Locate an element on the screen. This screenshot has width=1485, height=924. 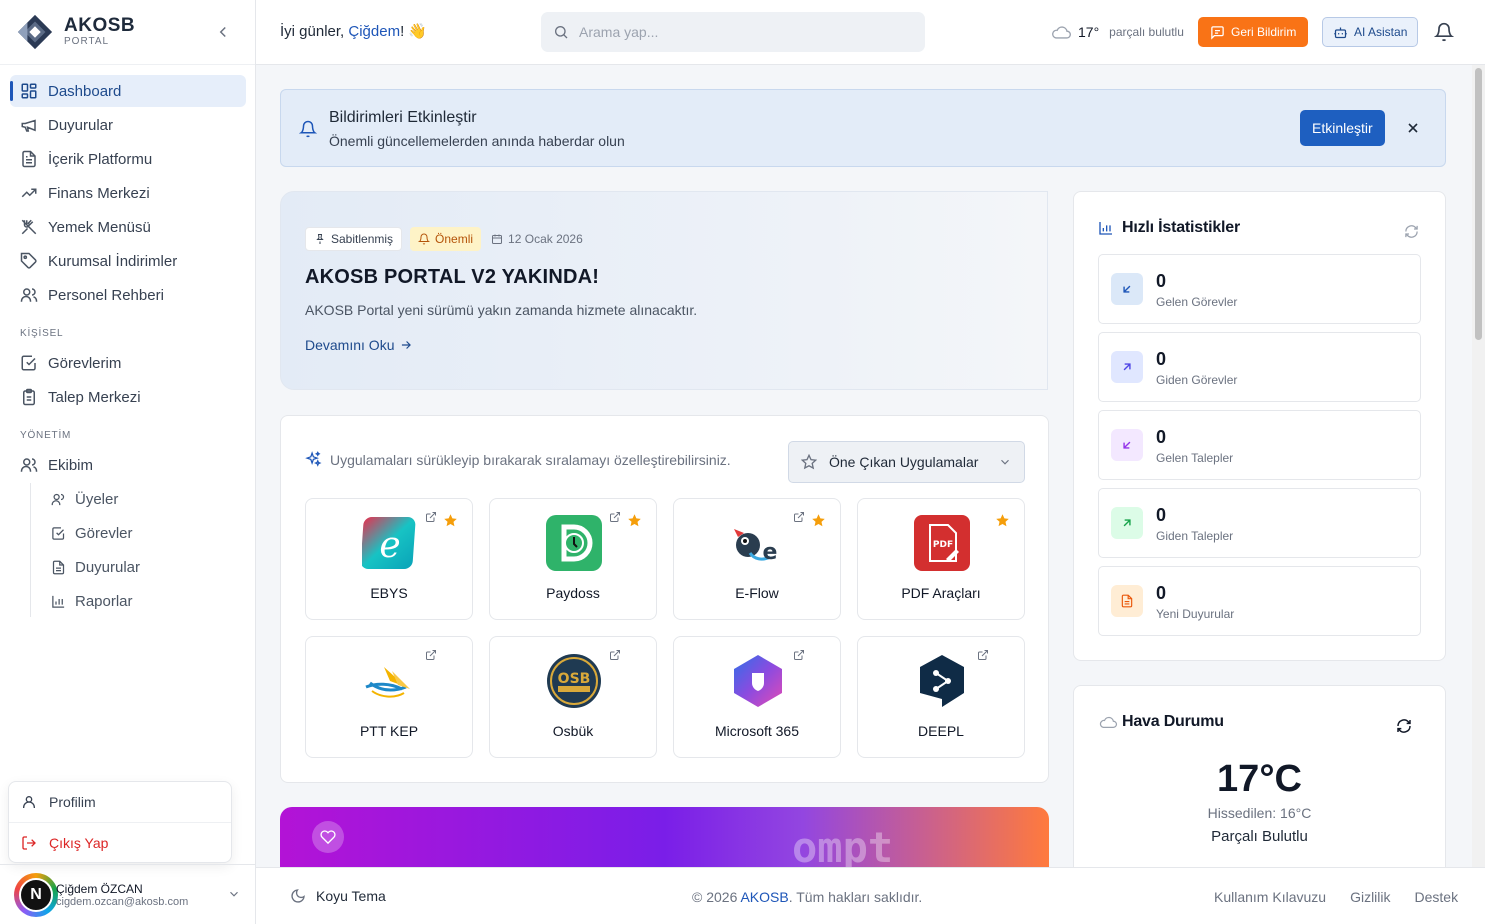
collapse-sidebar-icon is located at coordinates (223, 32).